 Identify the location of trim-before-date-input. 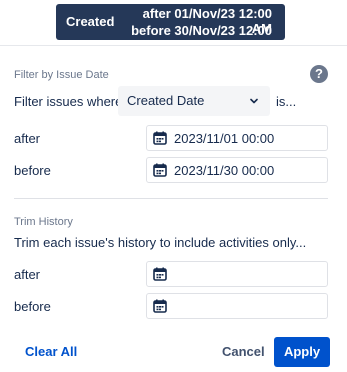
(237, 306).